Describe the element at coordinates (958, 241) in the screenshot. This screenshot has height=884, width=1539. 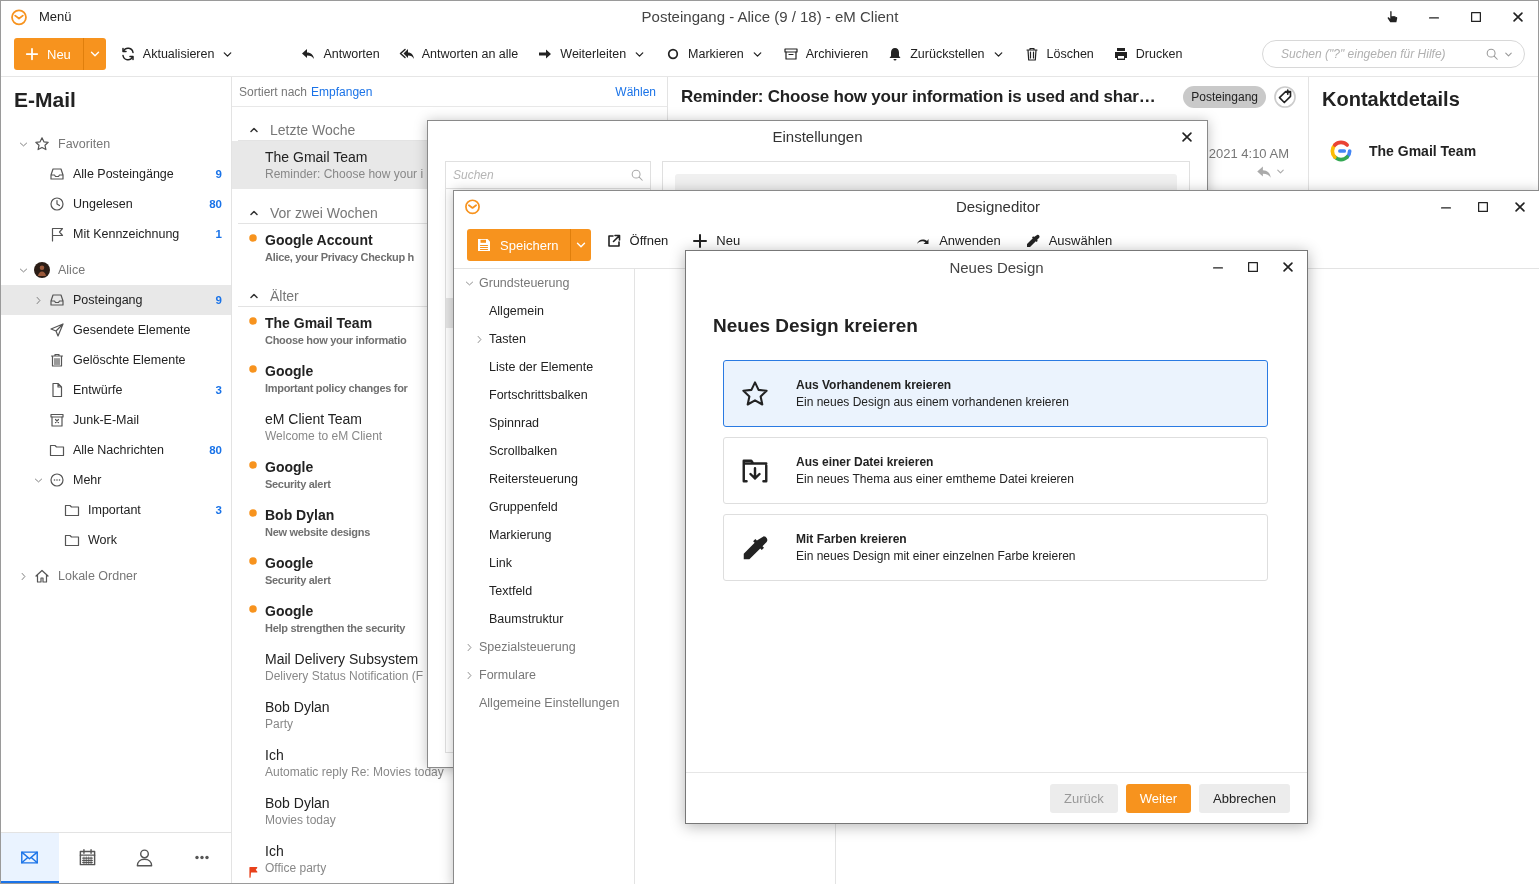
I see `apply-button: Anwenden` at that location.